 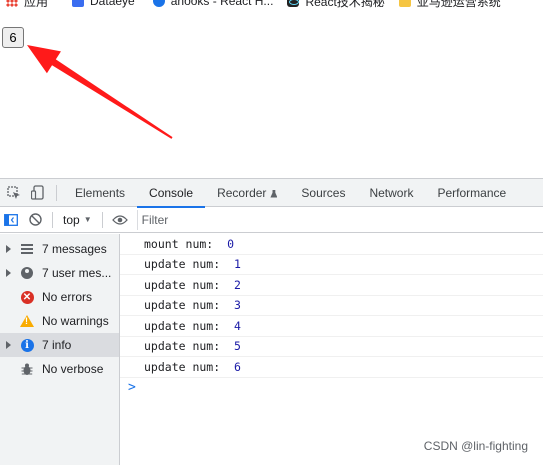 What do you see at coordinates (404, 3) in the screenshot?
I see `amazon-icon` at bounding box center [404, 3].